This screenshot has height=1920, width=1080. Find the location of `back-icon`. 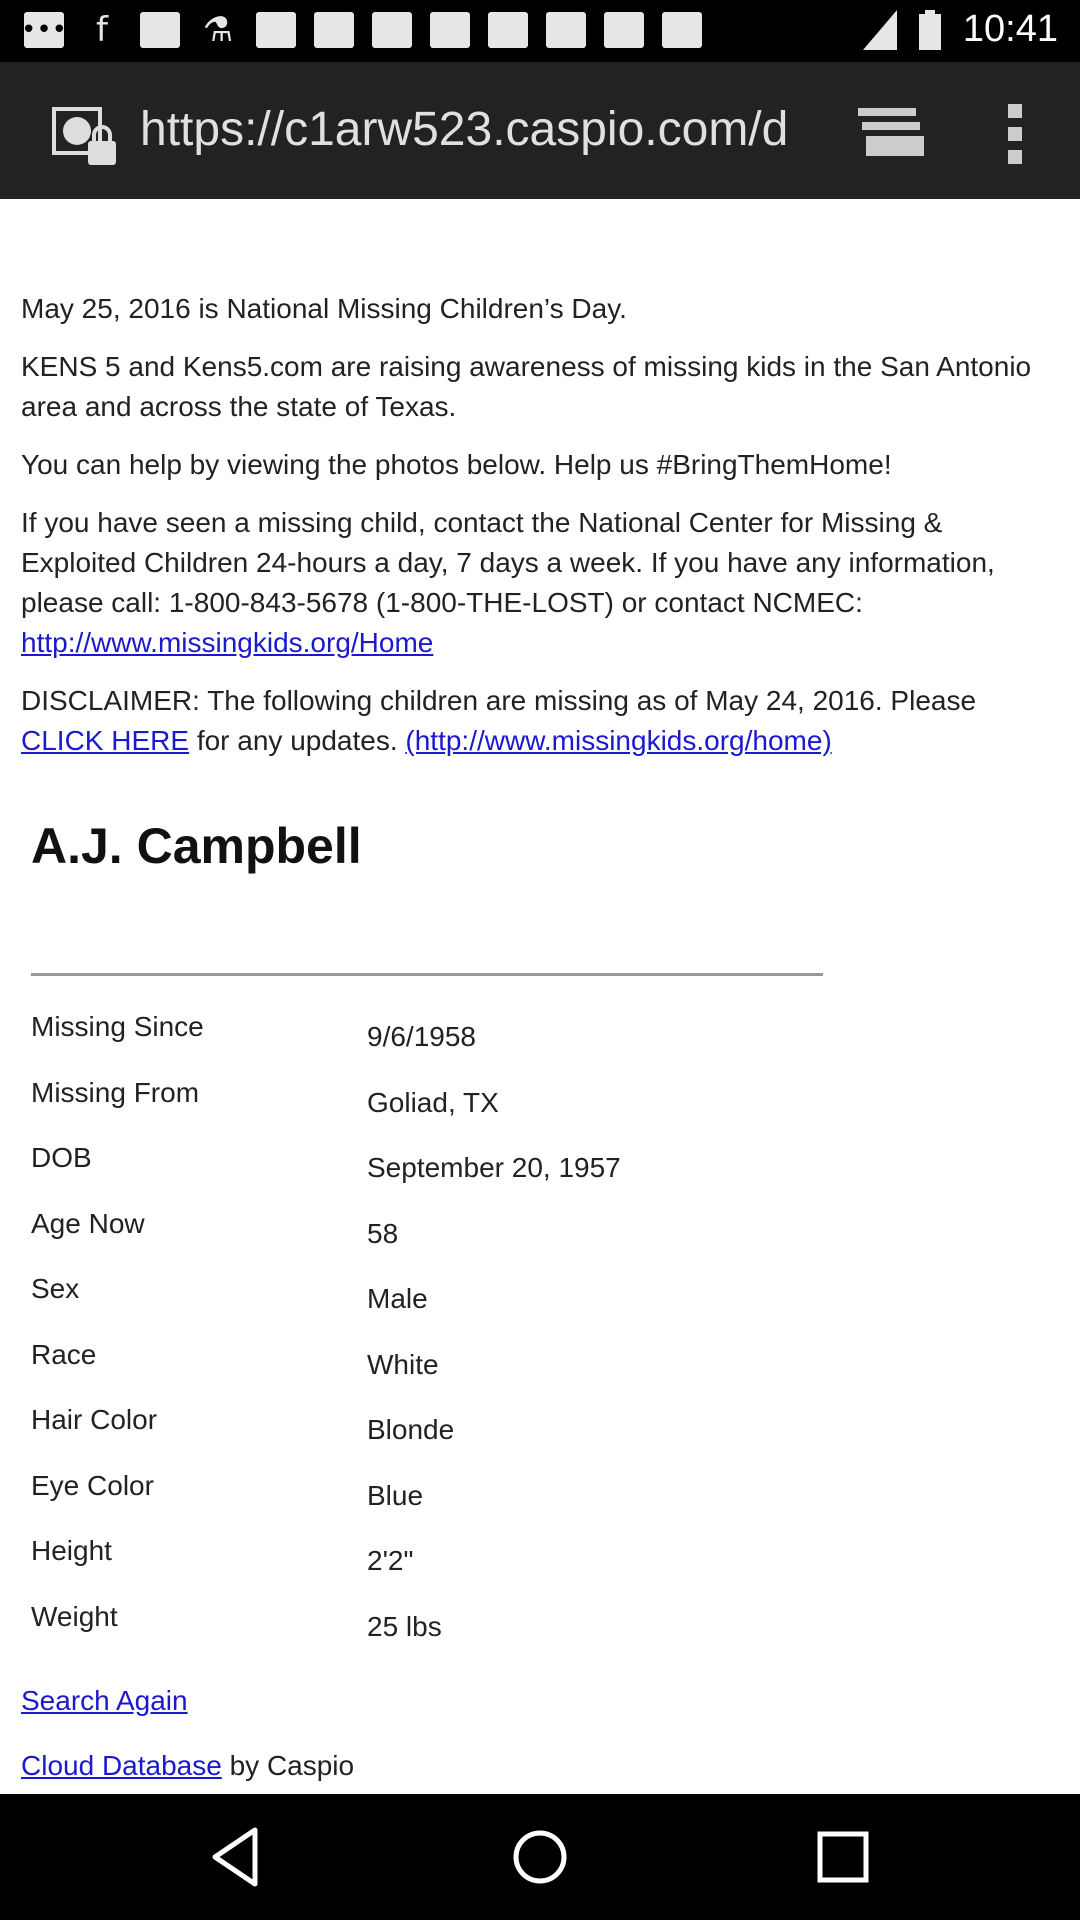

back-icon is located at coordinates (238, 1857).